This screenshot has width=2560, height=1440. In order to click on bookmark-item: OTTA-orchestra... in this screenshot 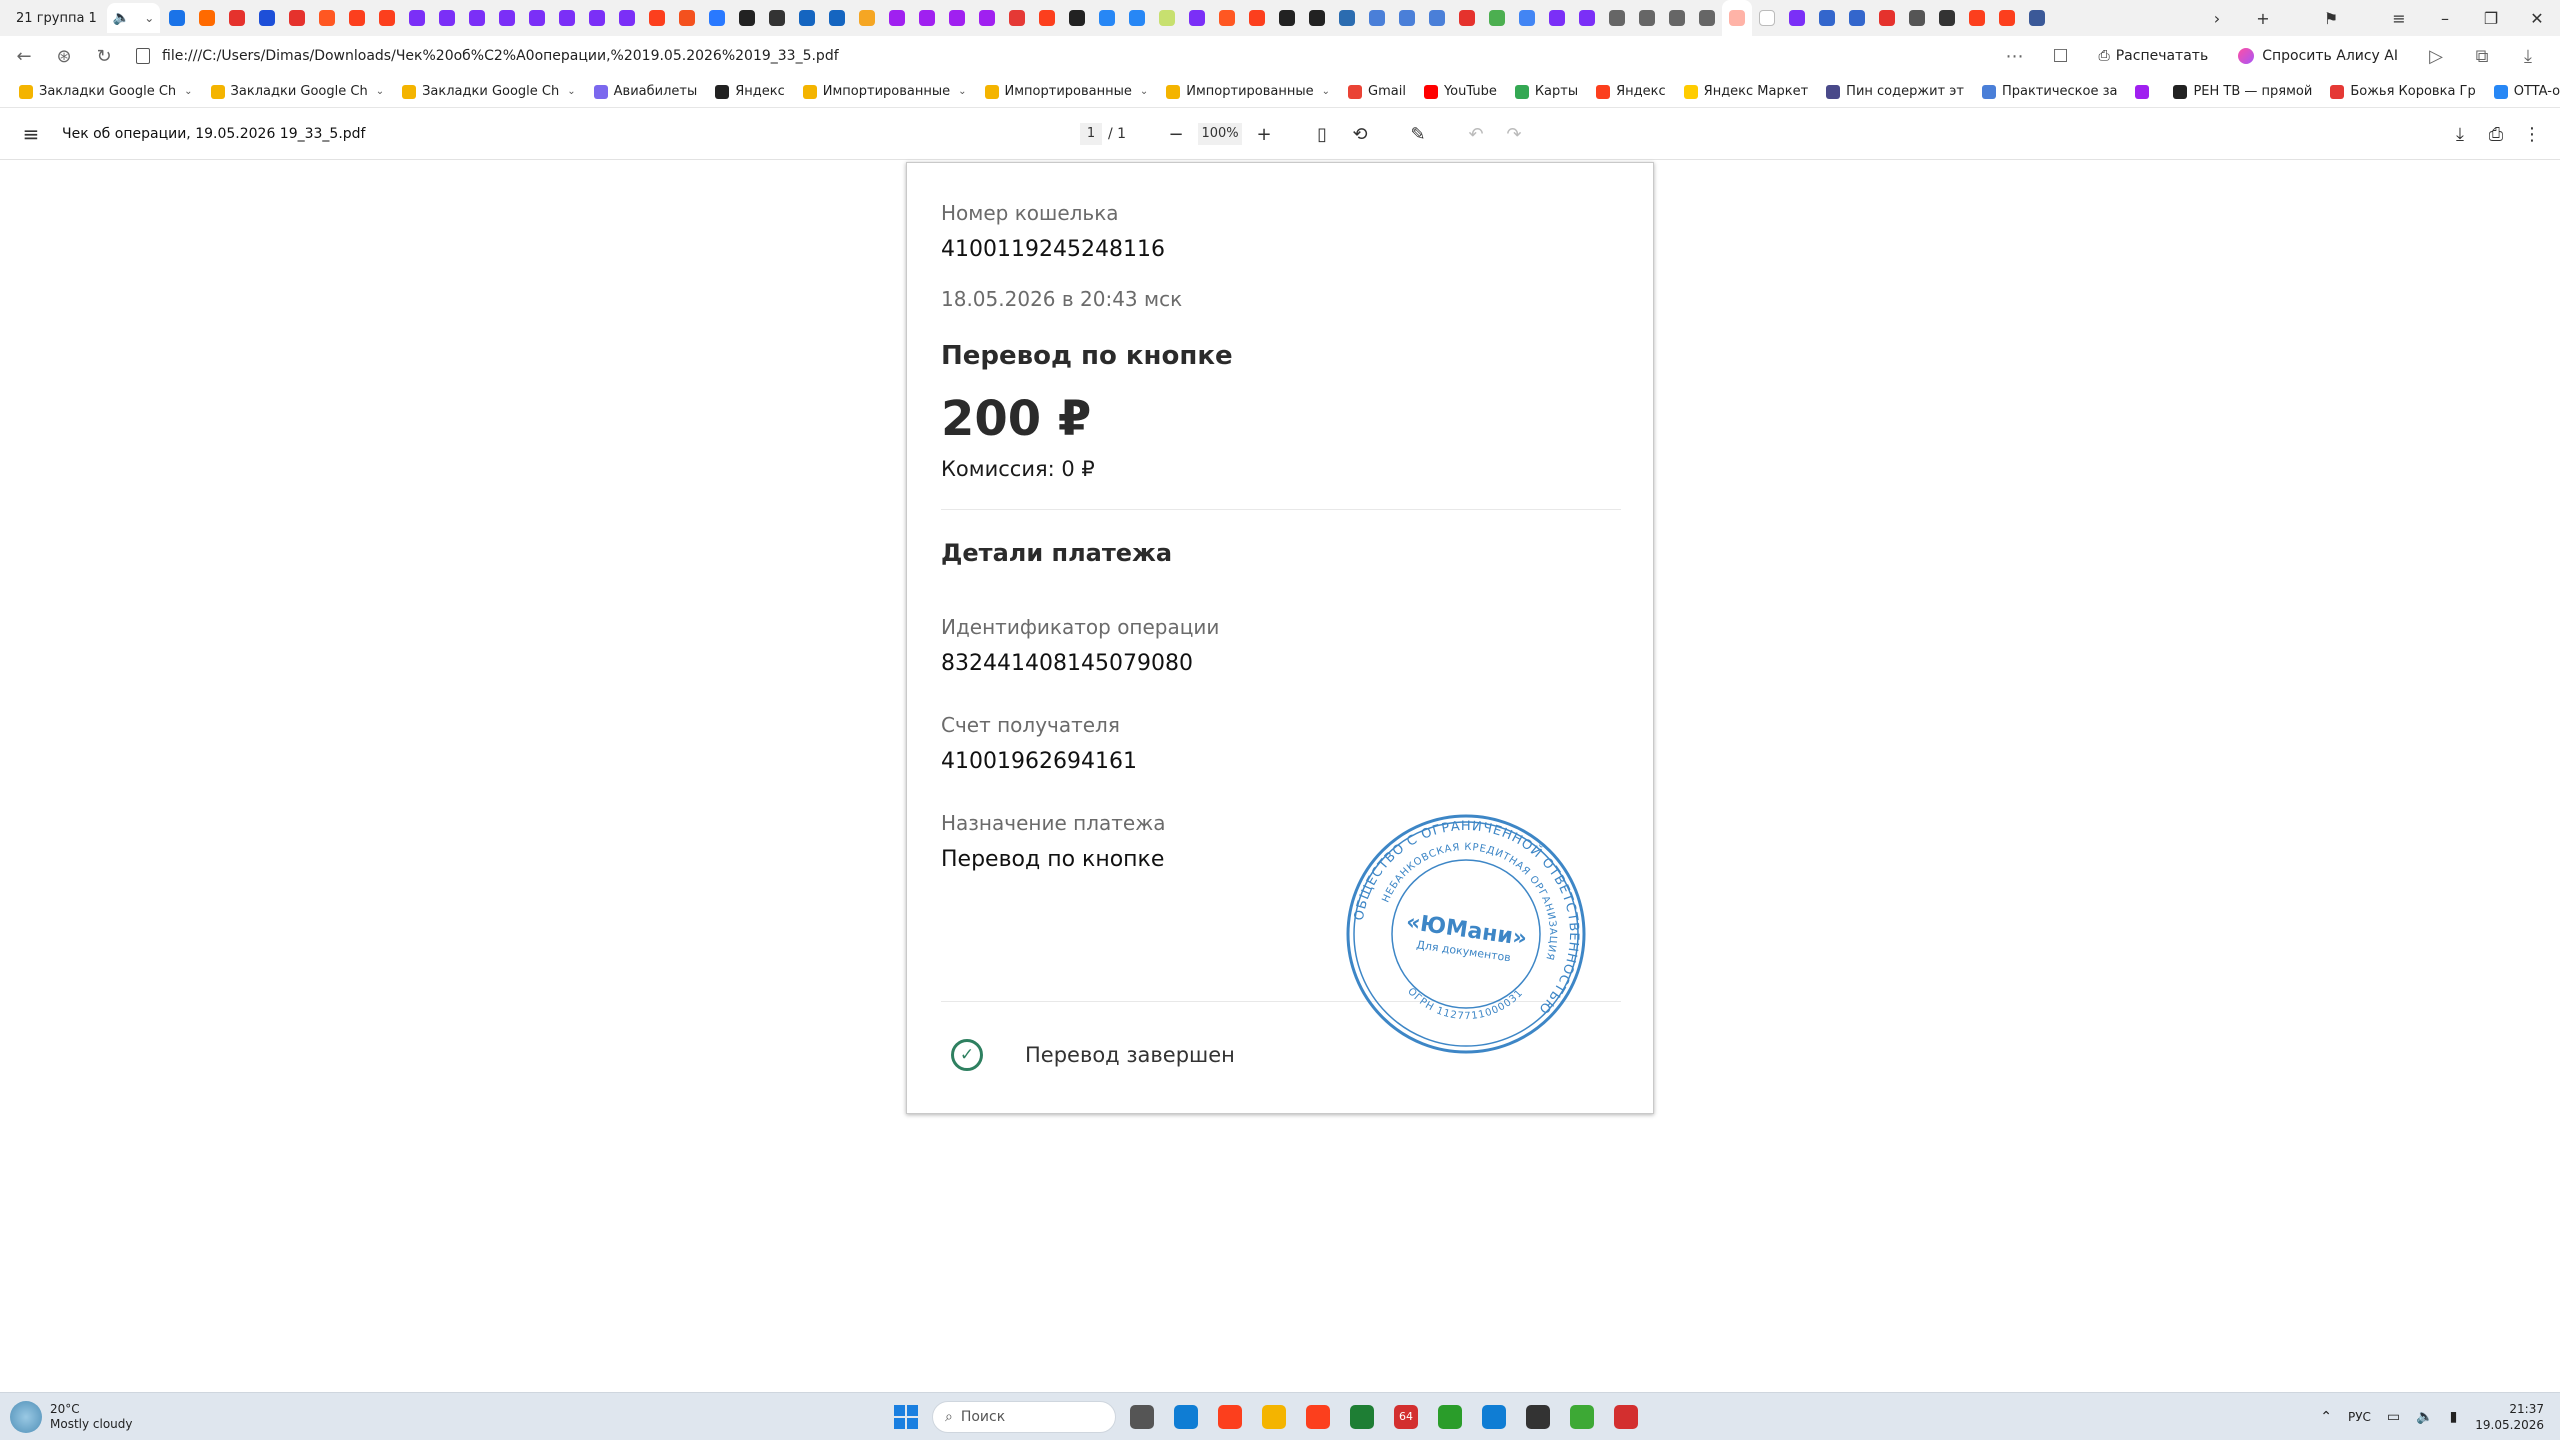, I will do `click(2522, 91)`.